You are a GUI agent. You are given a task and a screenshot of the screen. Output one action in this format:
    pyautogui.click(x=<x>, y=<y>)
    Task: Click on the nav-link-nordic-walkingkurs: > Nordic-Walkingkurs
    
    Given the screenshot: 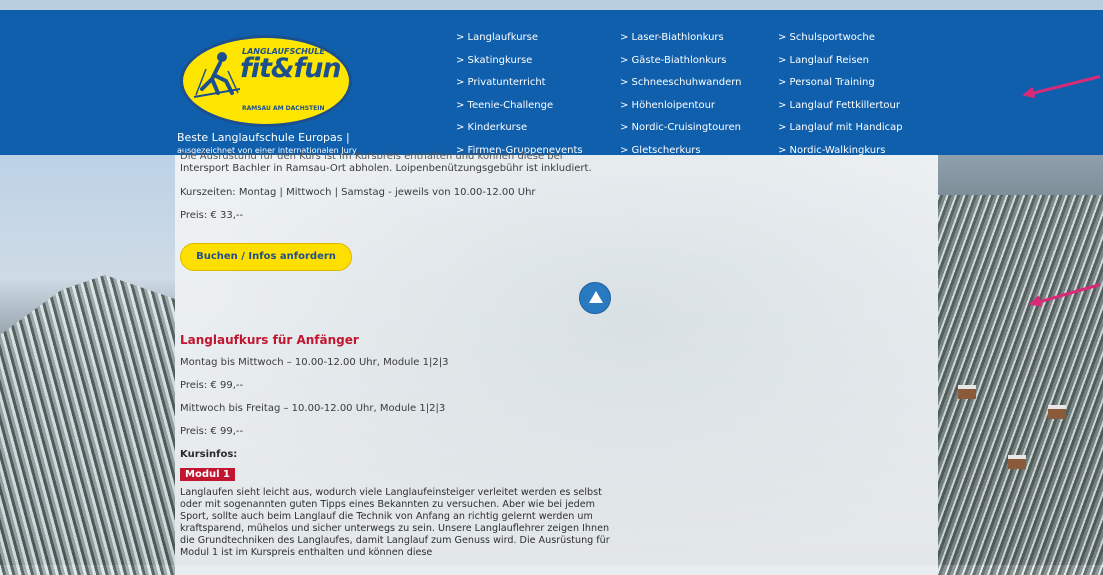 What is the action you would take?
    pyautogui.click(x=840, y=151)
    